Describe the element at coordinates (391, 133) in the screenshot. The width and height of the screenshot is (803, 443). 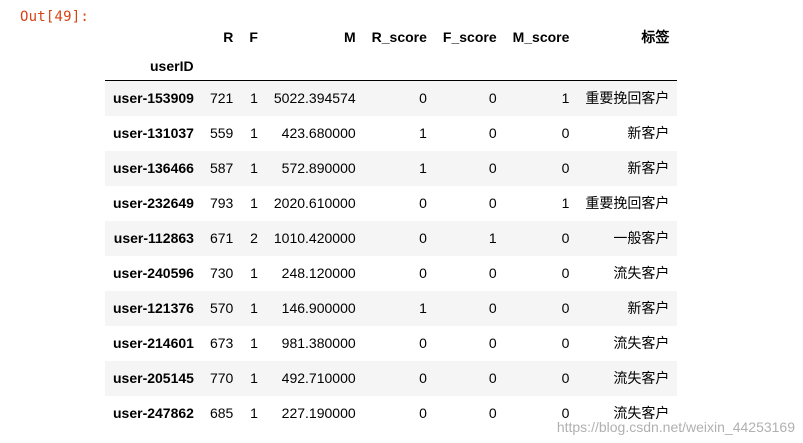
I see `table-row: user-131037 559 1 423.680000 1 0 0 新客户` at that location.